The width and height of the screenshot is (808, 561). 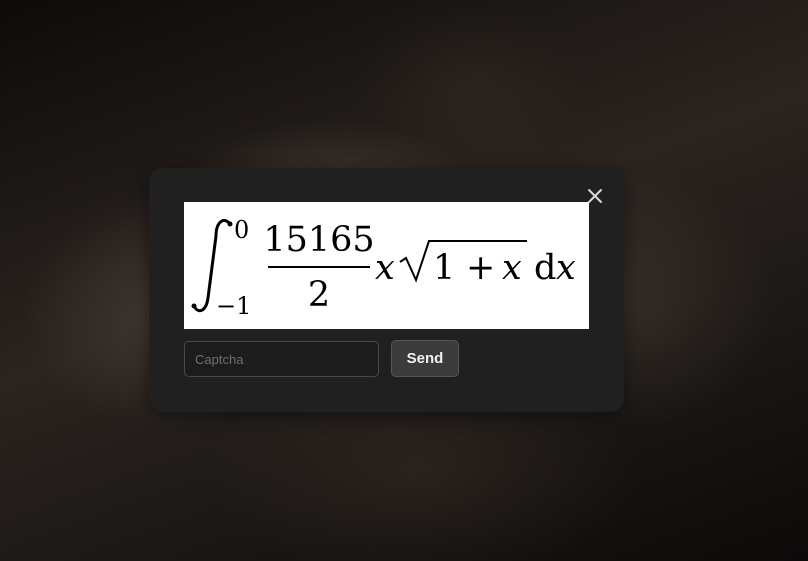 I want to click on integral-lower-limit: −1, so click(x=233, y=306).